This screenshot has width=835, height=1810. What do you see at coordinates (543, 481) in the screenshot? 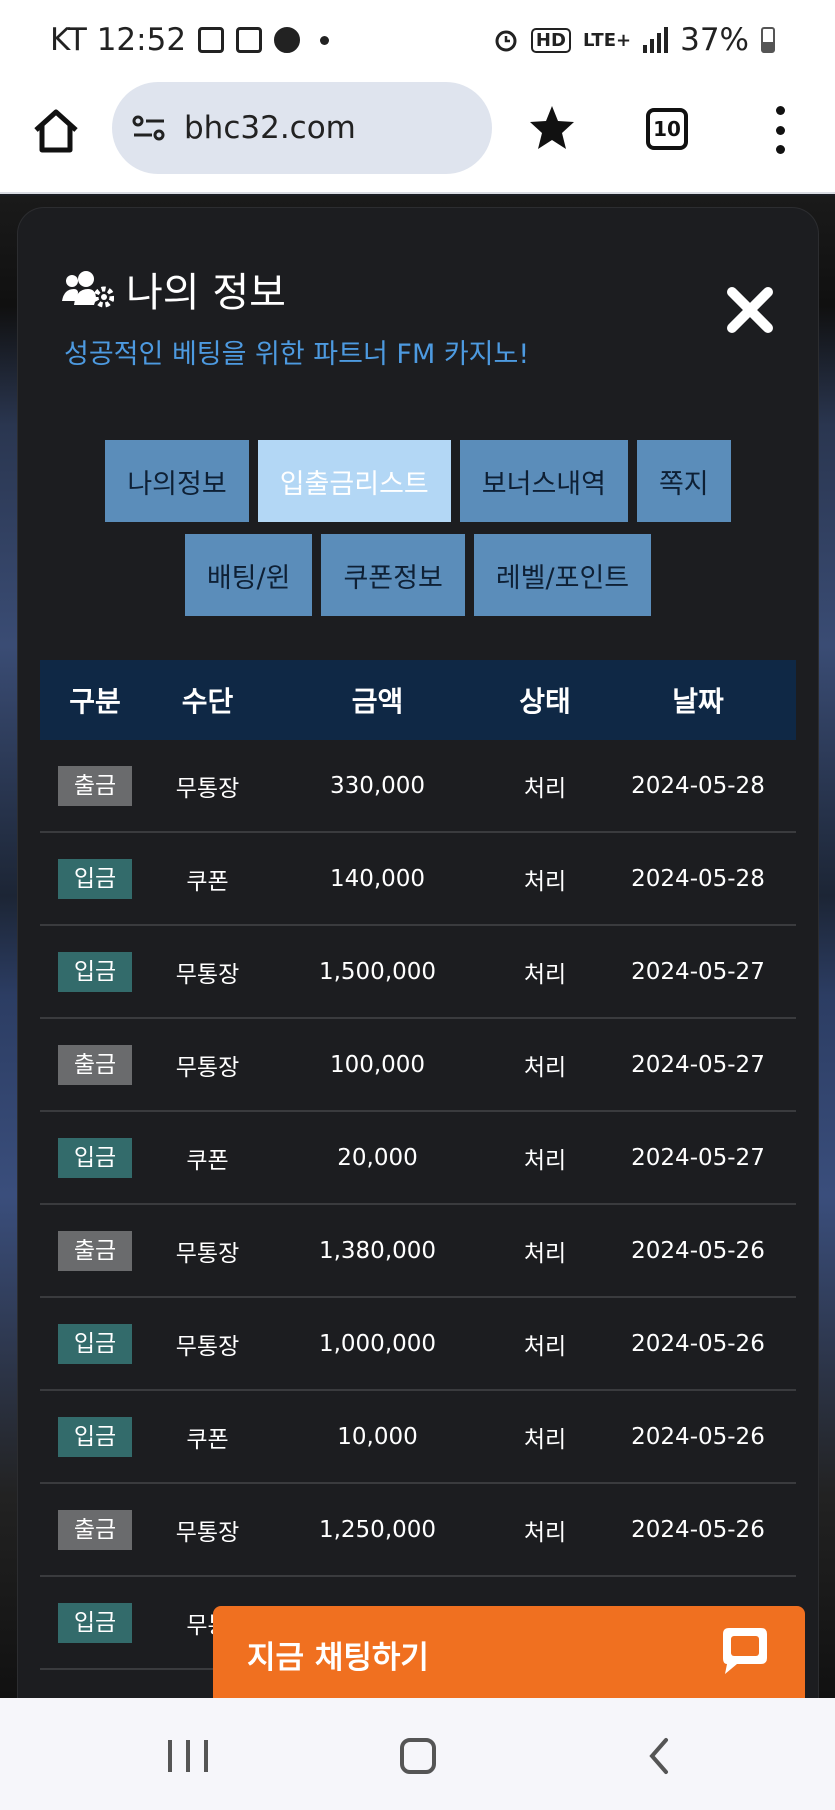
I see `tab-2: 보너스내역` at bounding box center [543, 481].